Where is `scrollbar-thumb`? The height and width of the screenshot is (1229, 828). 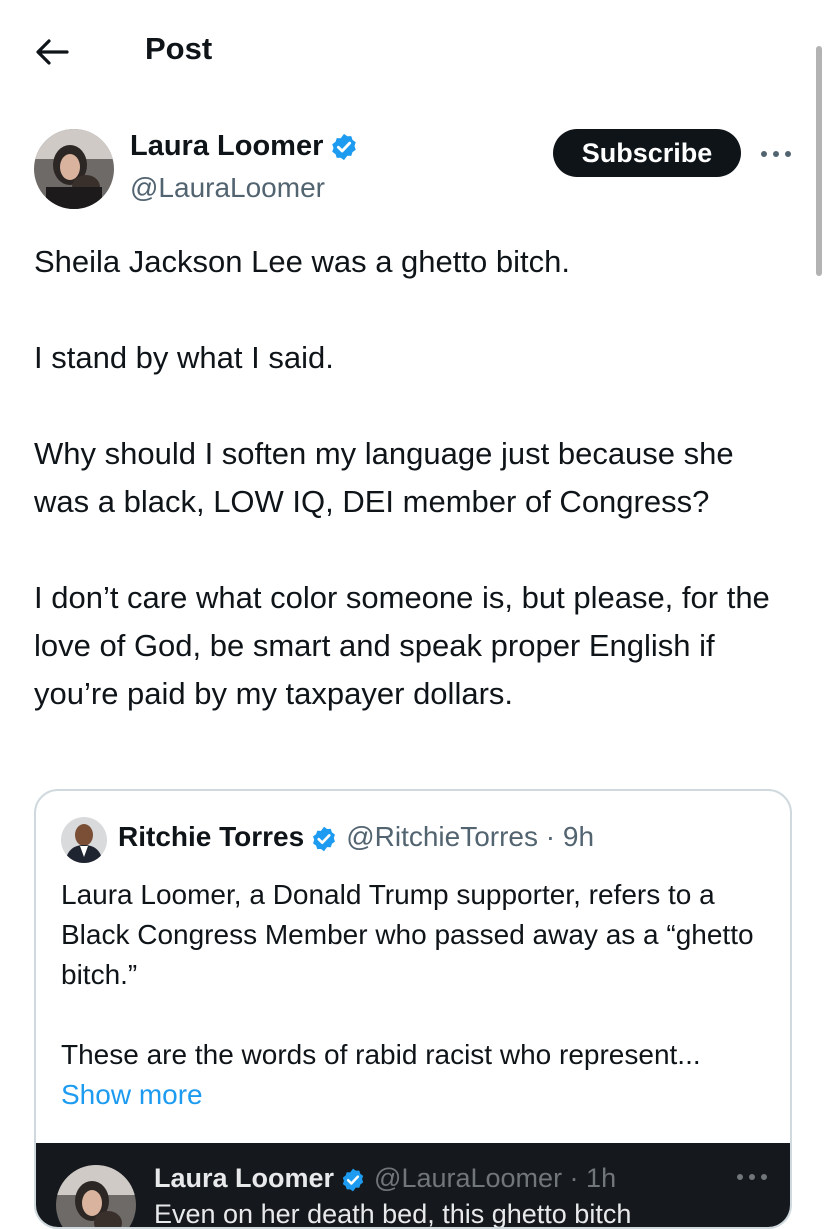 scrollbar-thumb is located at coordinates (819, 161).